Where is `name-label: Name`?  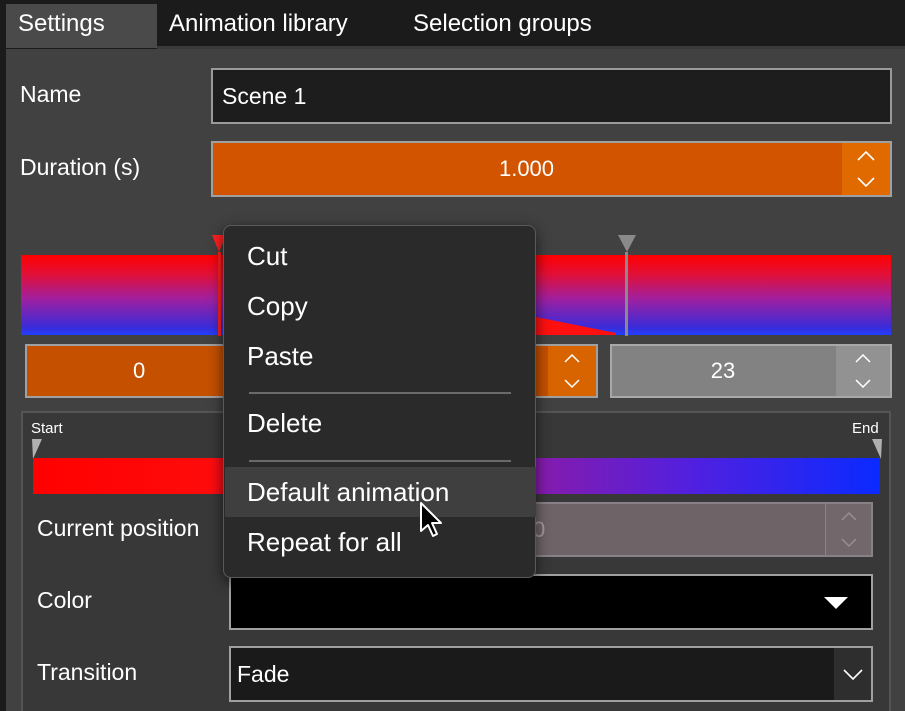
name-label: Name is located at coordinates (51, 94).